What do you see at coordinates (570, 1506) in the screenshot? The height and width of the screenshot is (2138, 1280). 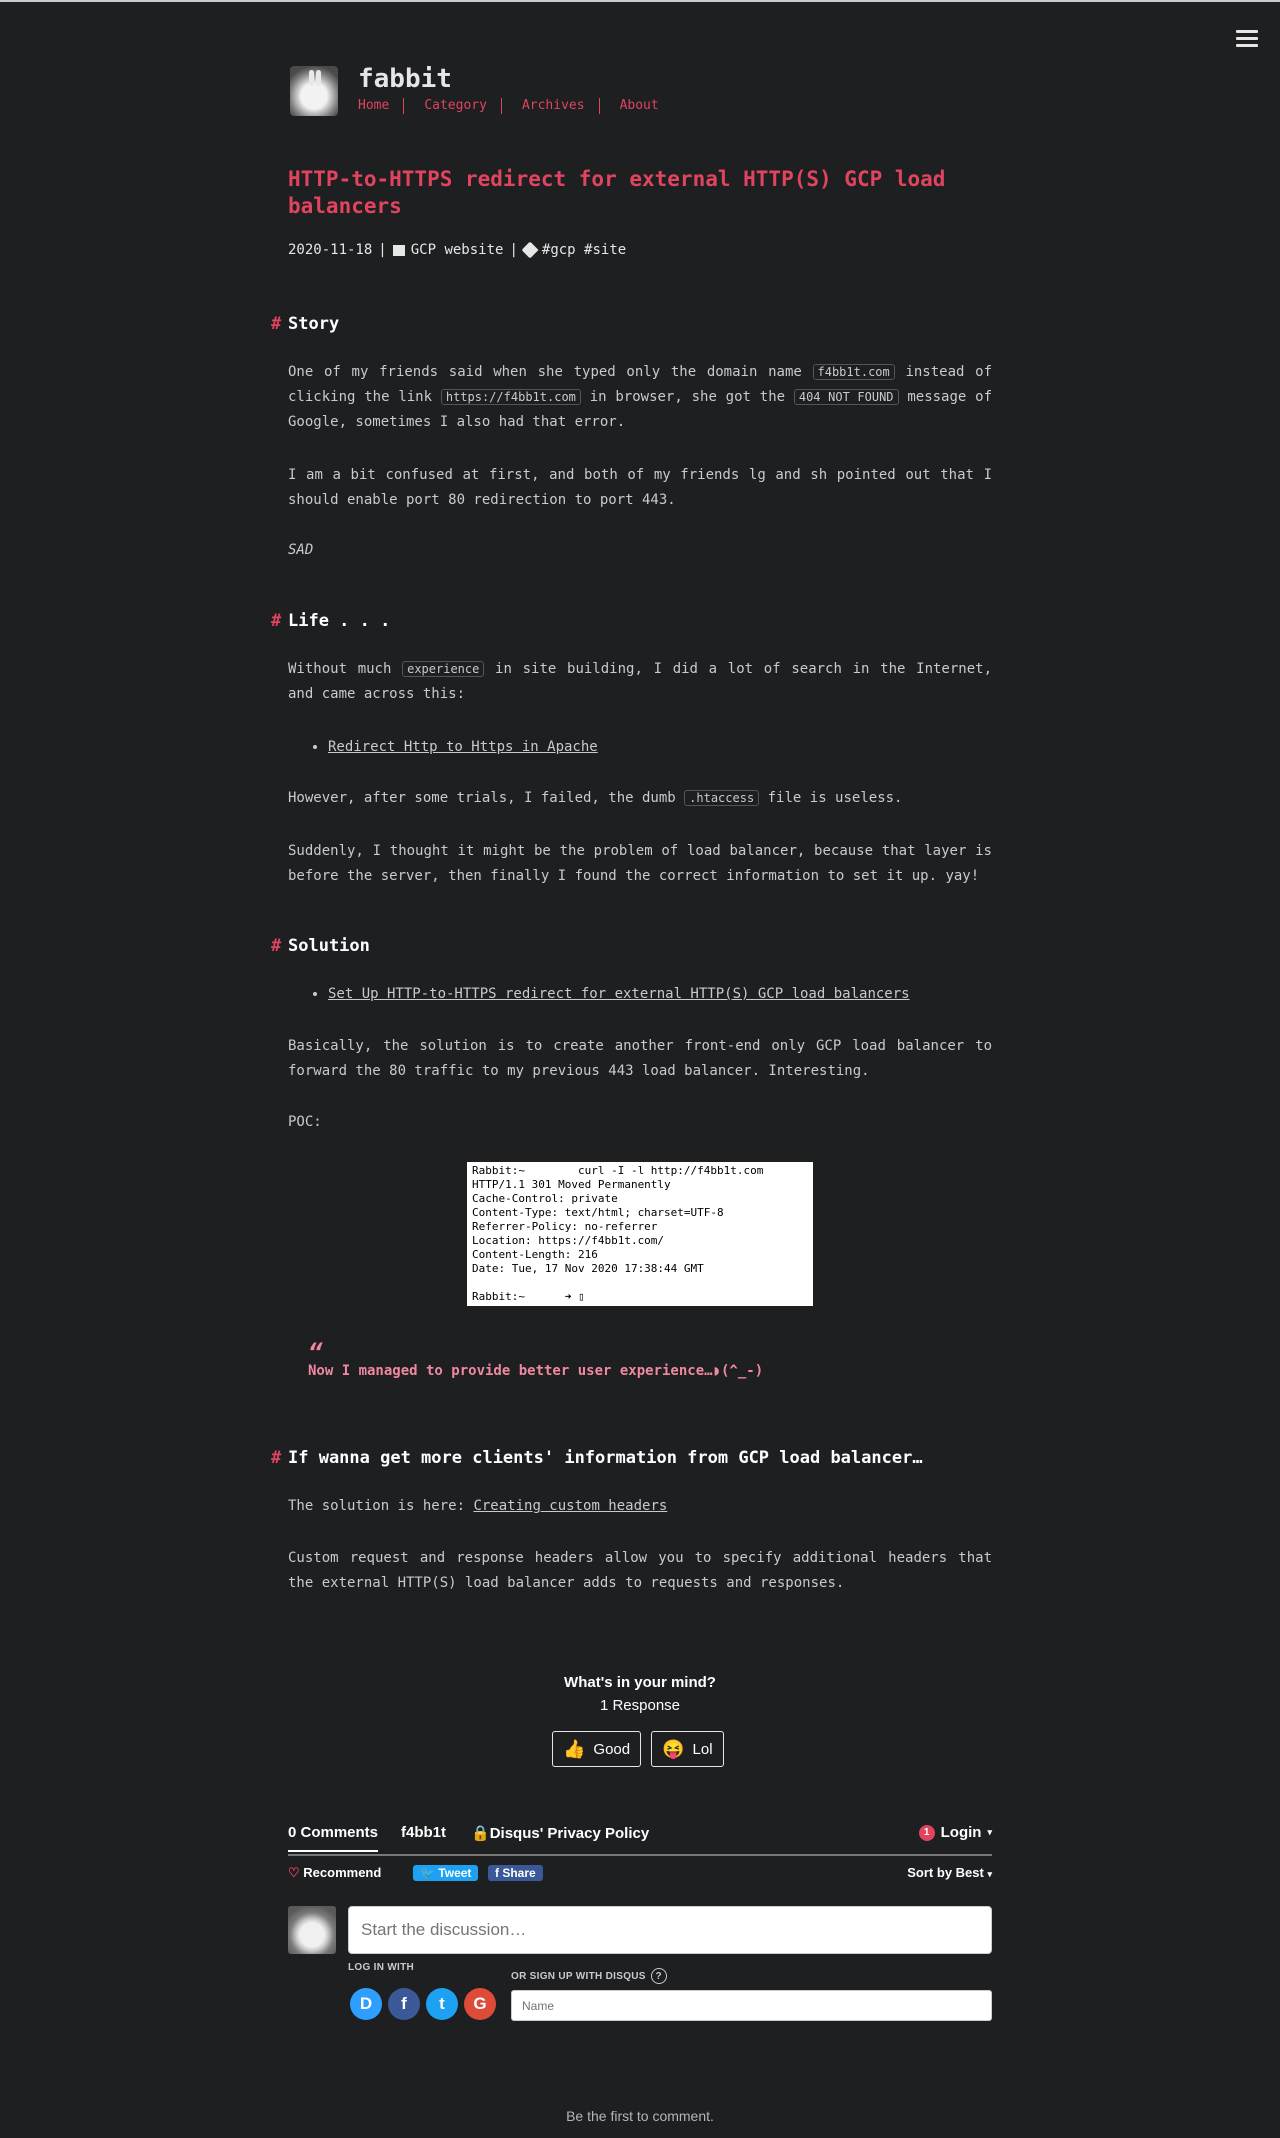 I see `custom-headers-link: Creating custom headers` at bounding box center [570, 1506].